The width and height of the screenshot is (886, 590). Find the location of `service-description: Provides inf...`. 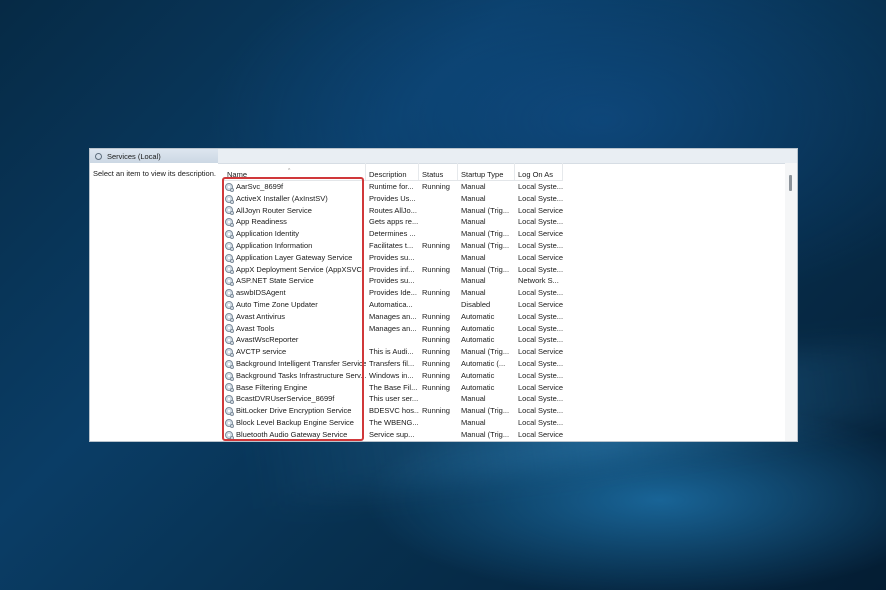

service-description: Provides inf... is located at coordinates (392, 269).